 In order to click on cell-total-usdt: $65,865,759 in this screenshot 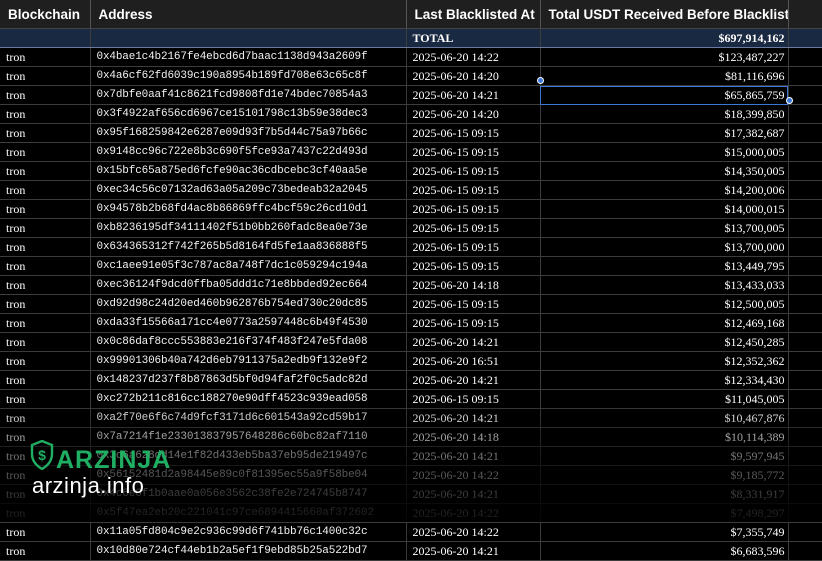, I will do `click(664, 95)`.